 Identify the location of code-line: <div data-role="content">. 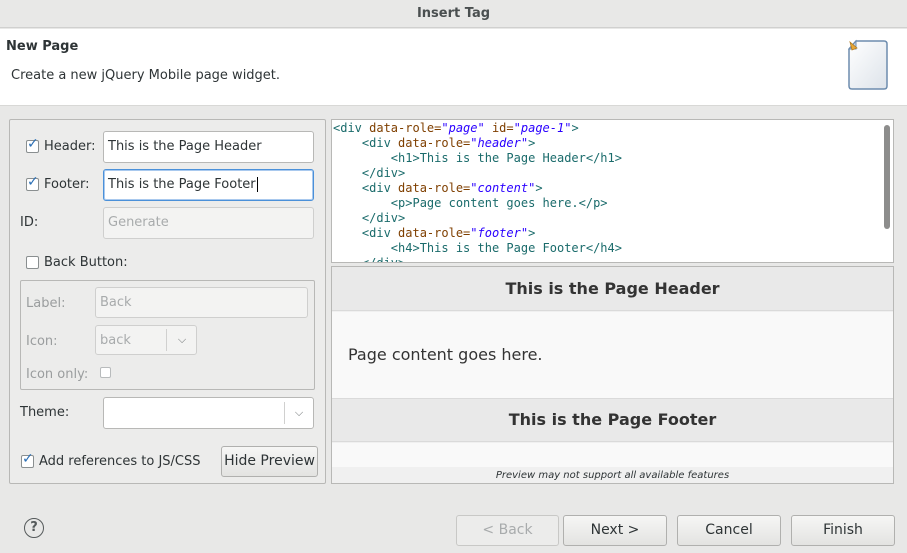
(452, 188).